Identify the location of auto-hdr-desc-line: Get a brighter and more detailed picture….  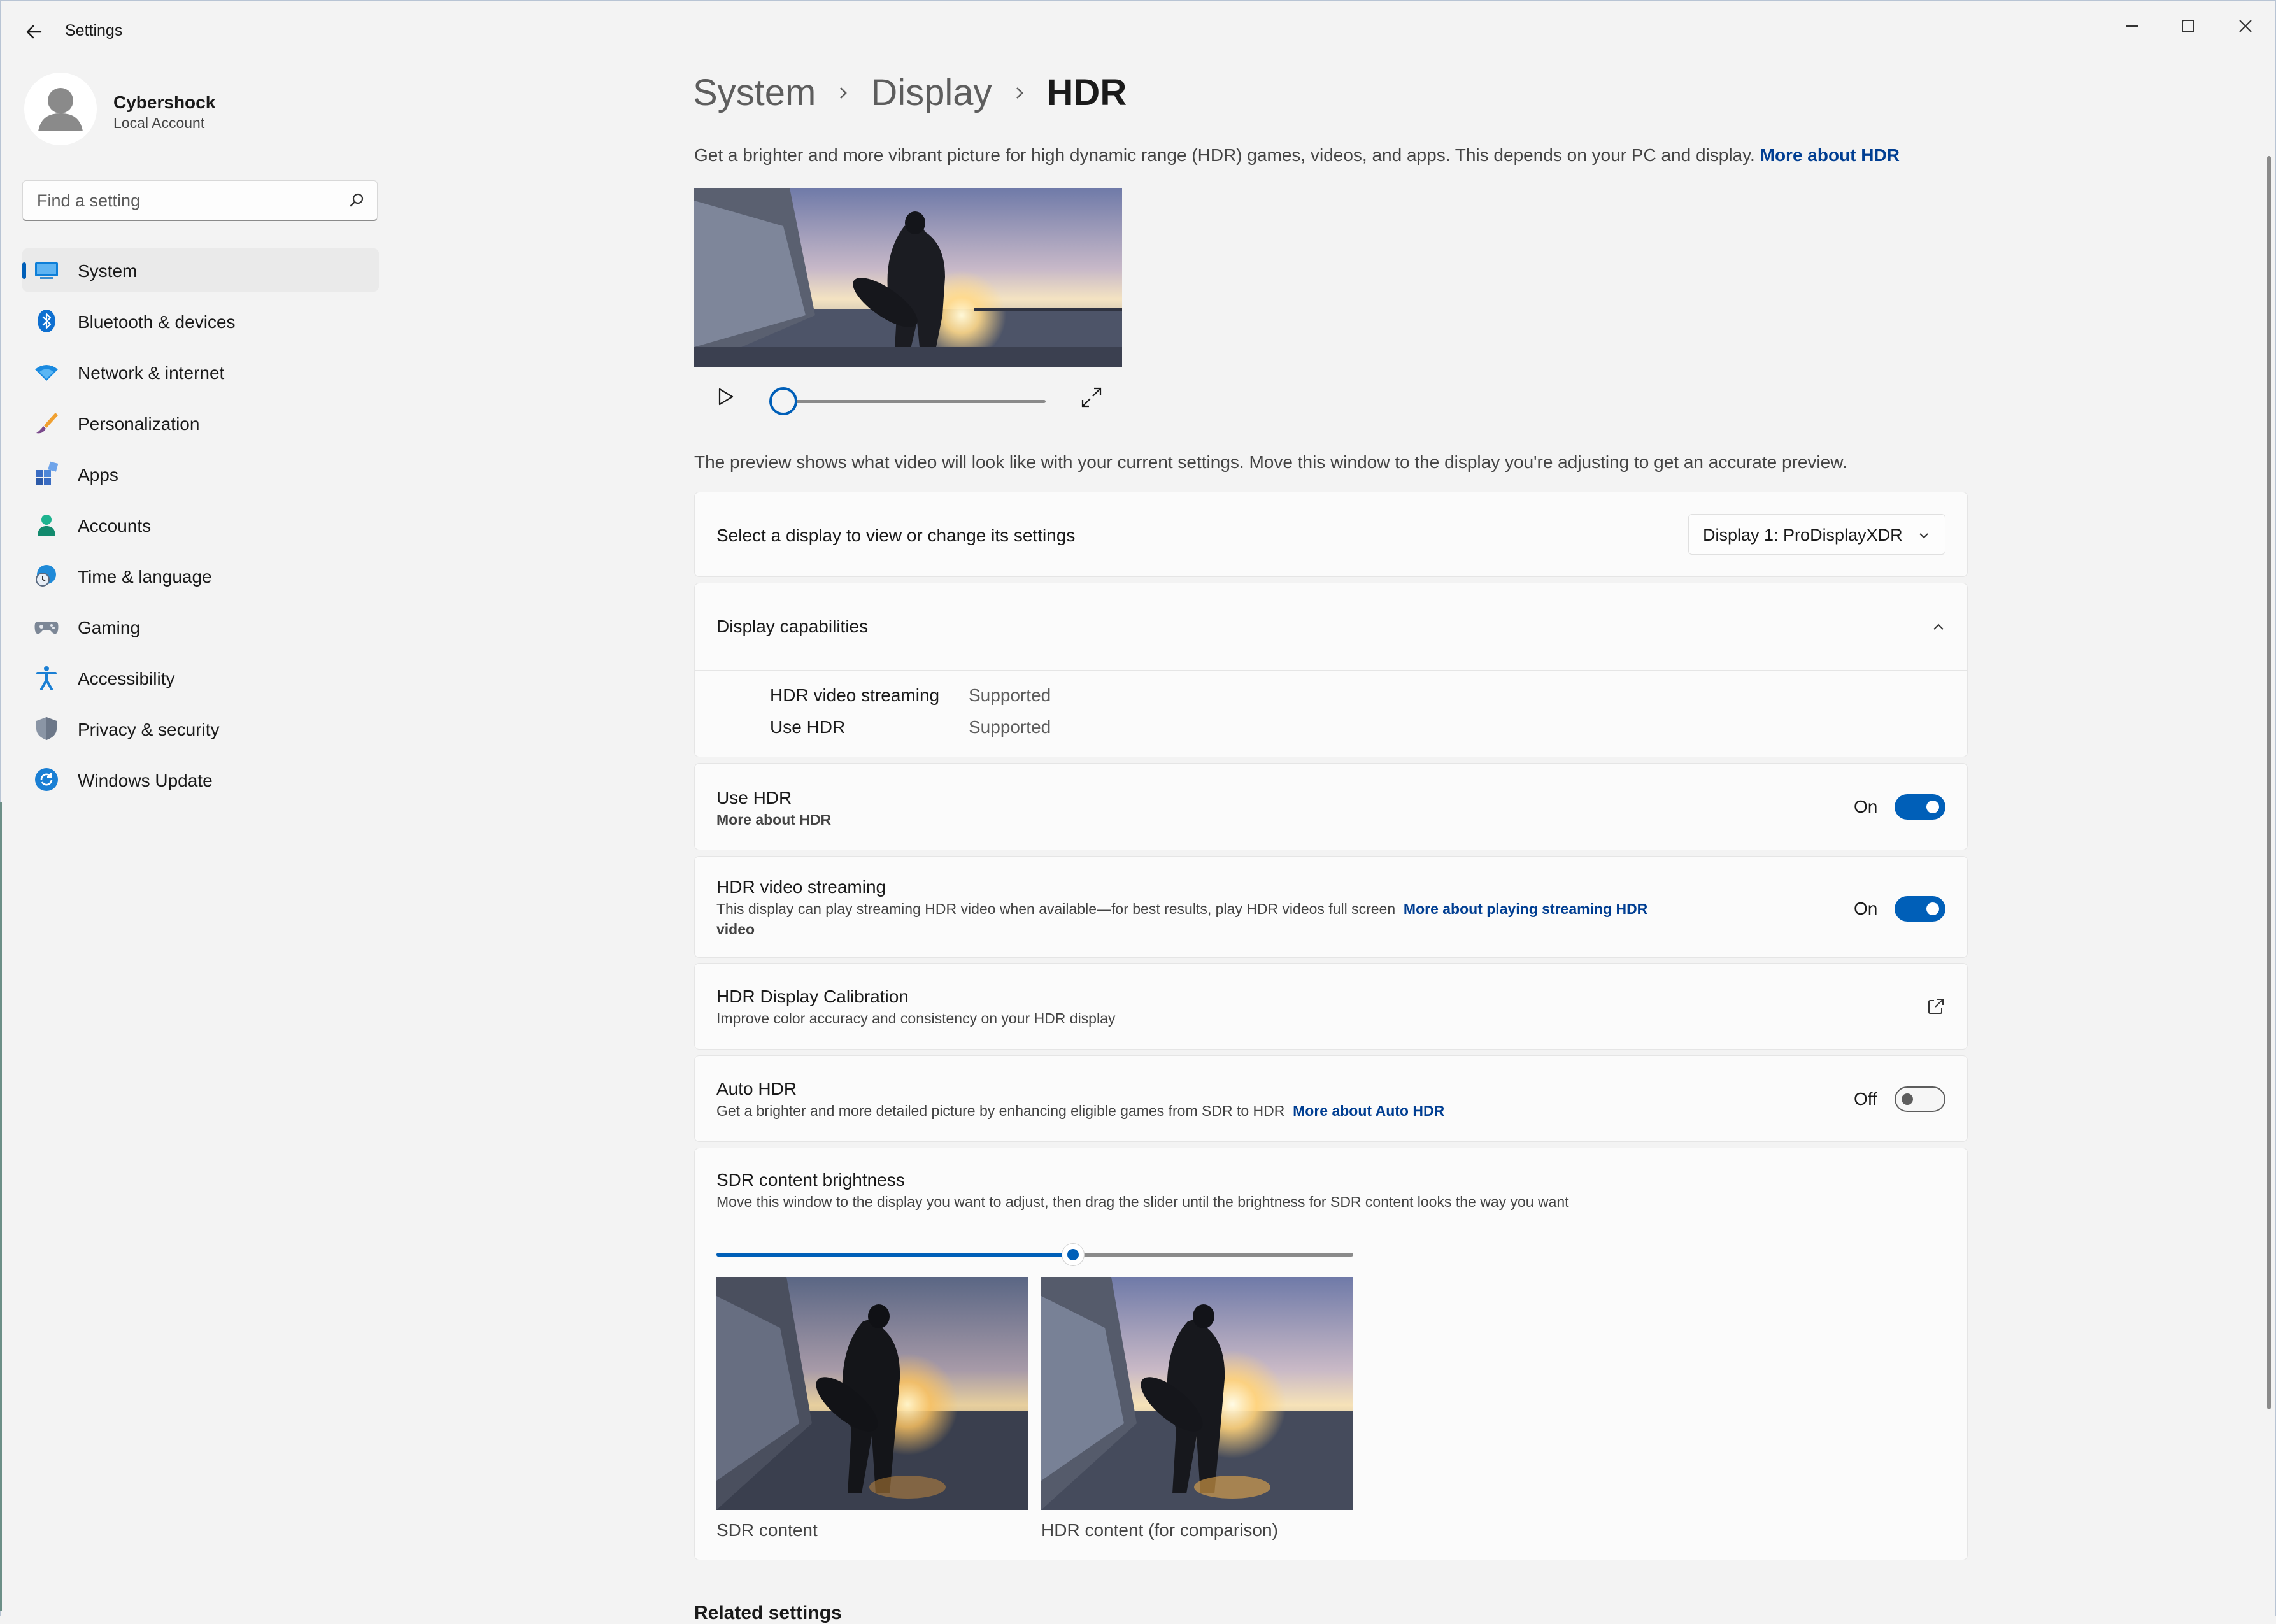
(1080, 1111).